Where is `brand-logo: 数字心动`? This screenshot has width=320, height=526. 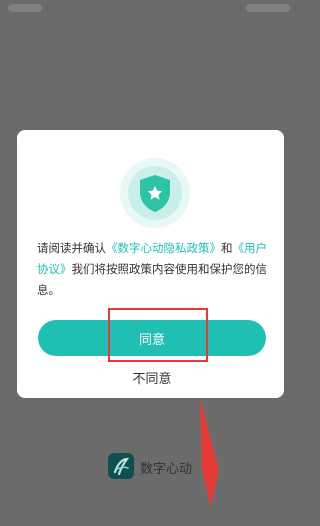
brand-logo: 数字心动 is located at coordinates (158, 466).